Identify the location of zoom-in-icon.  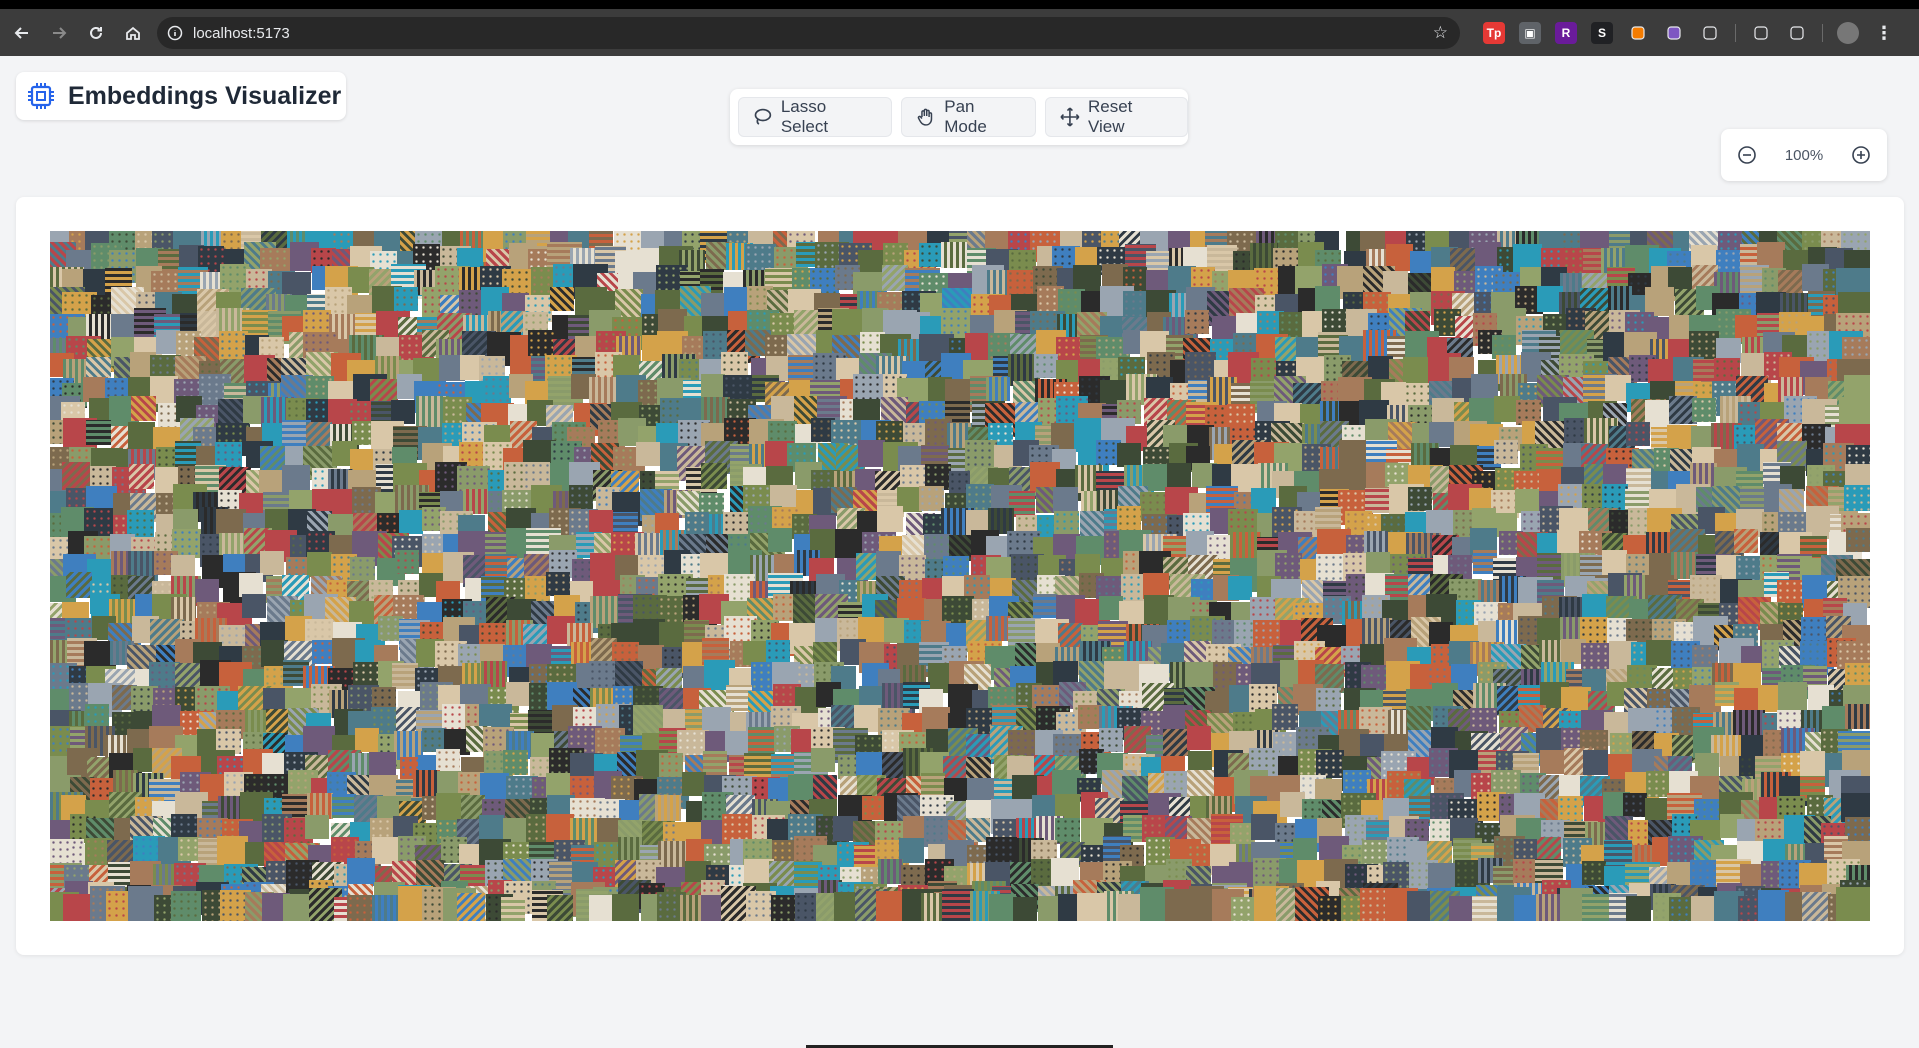
(1861, 155).